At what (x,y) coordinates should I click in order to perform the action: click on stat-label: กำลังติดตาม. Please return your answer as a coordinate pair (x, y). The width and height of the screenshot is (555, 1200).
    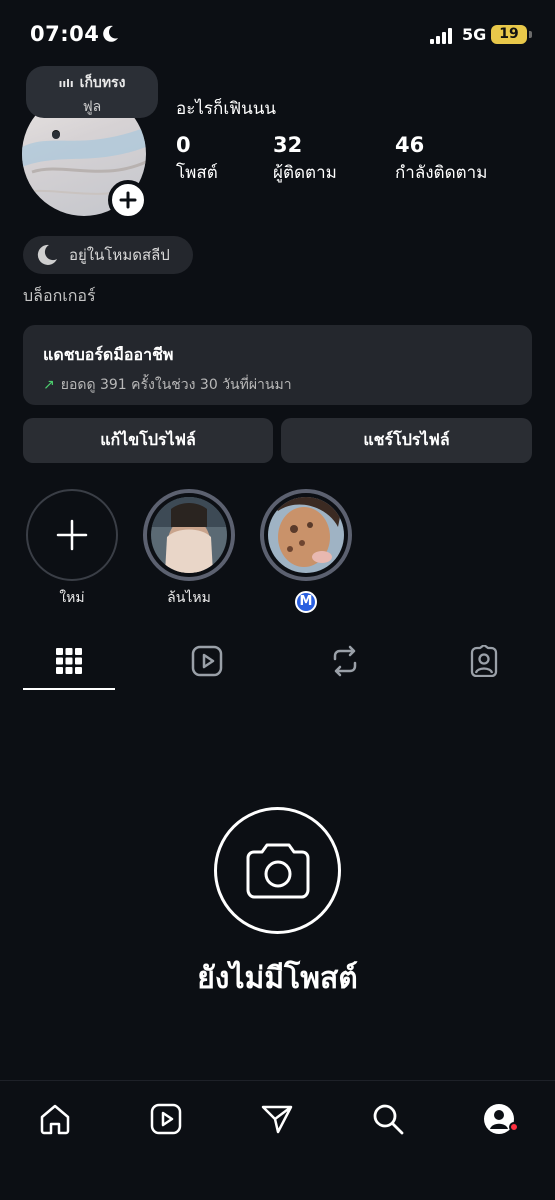
    Looking at the image, I should click on (441, 173).